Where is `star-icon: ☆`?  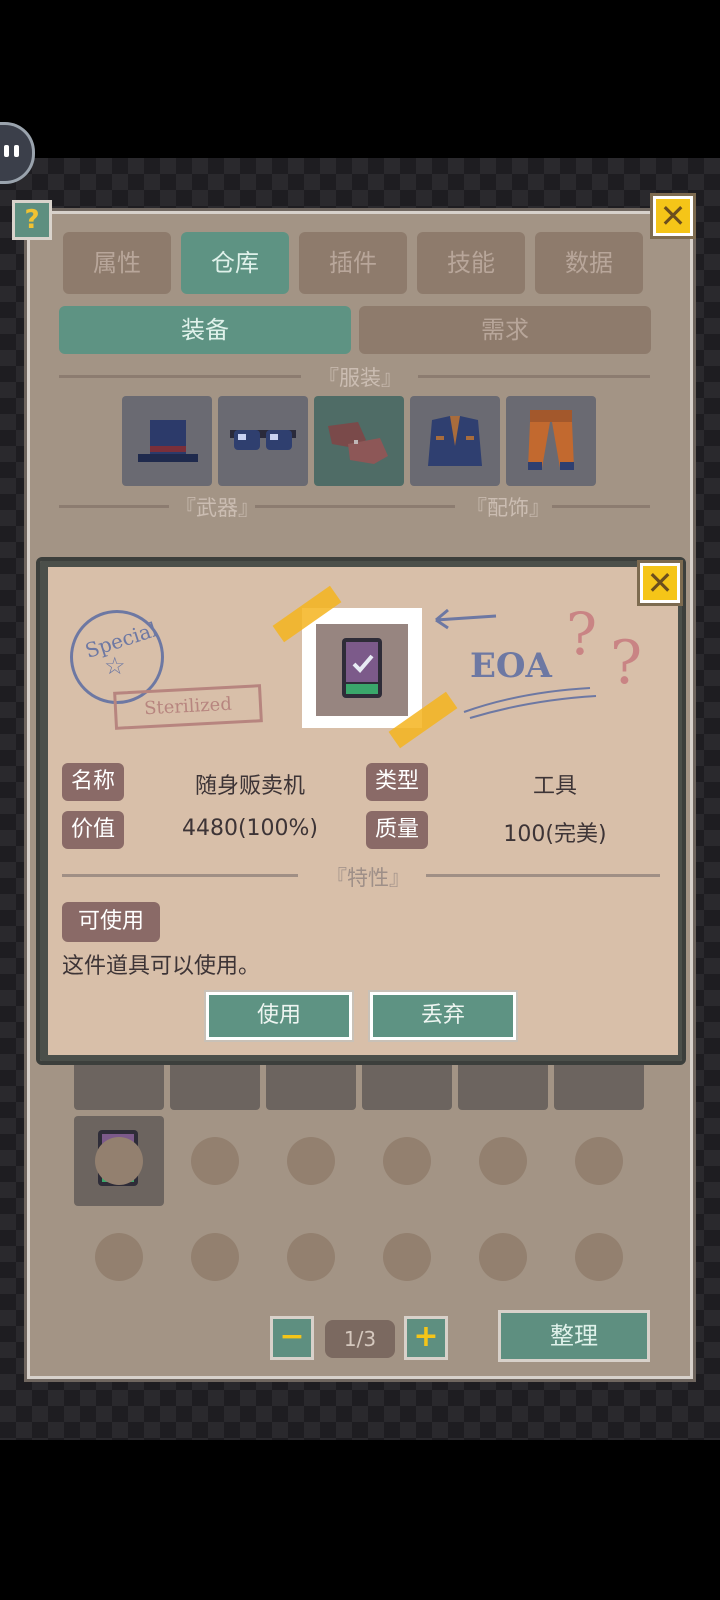
star-icon: ☆ is located at coordinates (115, 666).